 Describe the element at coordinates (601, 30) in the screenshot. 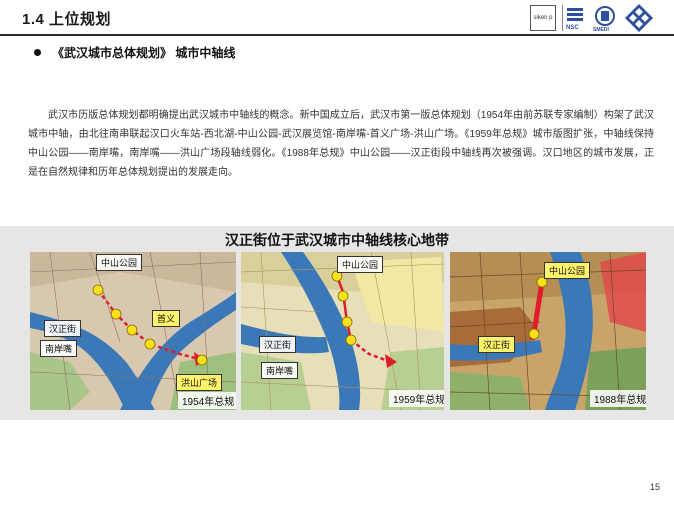

I see `smedi-logo-text: SMEDI` at that location.